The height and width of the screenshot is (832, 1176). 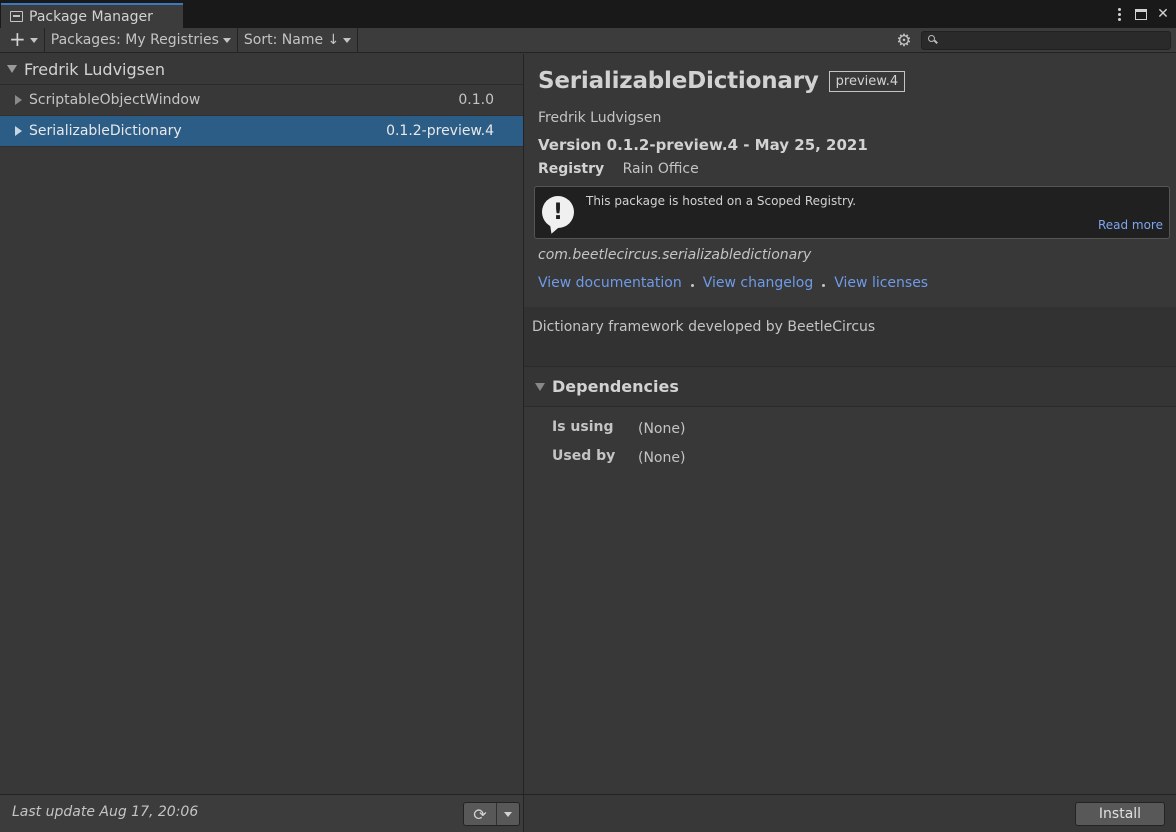 I want to click on package-name: ScriptableObjectWindow, so click(x=115, y=100).